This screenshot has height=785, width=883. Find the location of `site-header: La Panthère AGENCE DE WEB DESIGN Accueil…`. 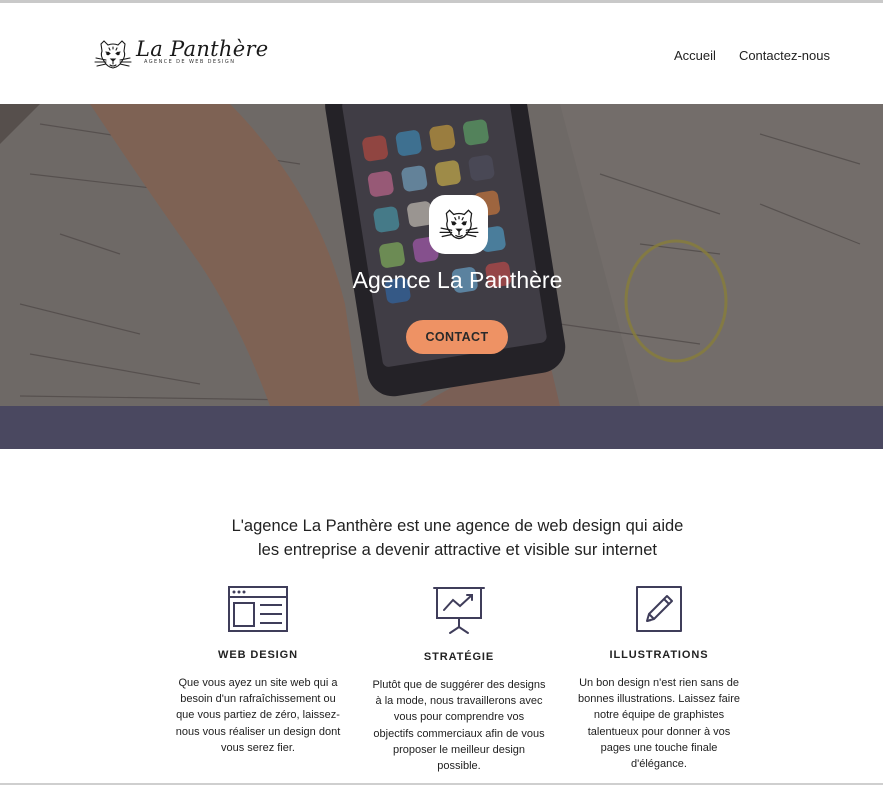

site-header: La Panthère AGENCE DE WEB DESIGN Accueil… is located at coordinates (441, 53).